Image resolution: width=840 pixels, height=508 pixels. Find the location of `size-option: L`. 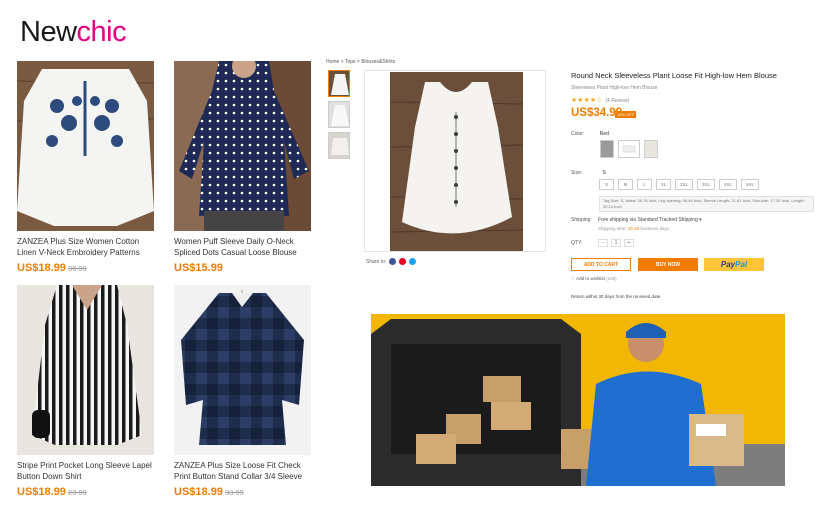

size-option: L is located at coordinates (644, 184).